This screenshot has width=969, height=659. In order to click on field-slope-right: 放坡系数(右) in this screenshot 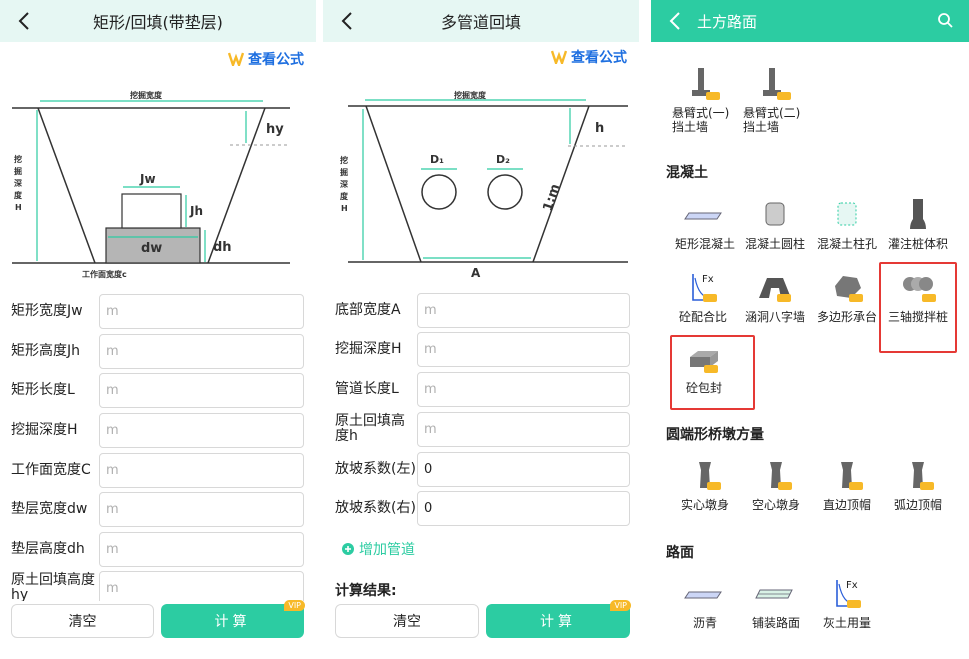, I will do `click(481, 508)`.